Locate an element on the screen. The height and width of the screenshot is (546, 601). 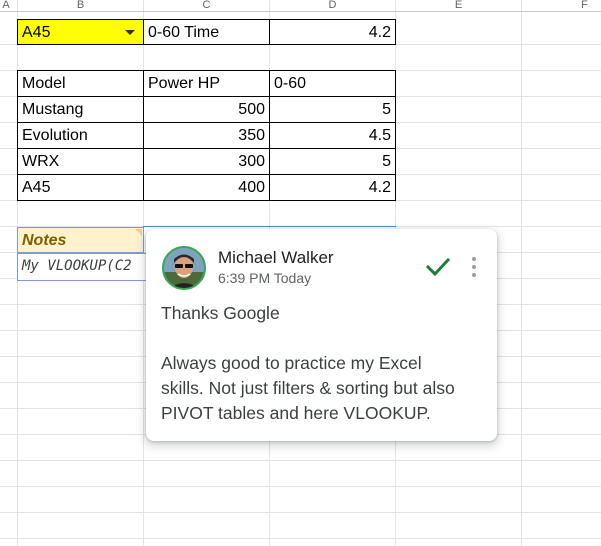
table-header-model: Model is located at coordinates (80, 83).